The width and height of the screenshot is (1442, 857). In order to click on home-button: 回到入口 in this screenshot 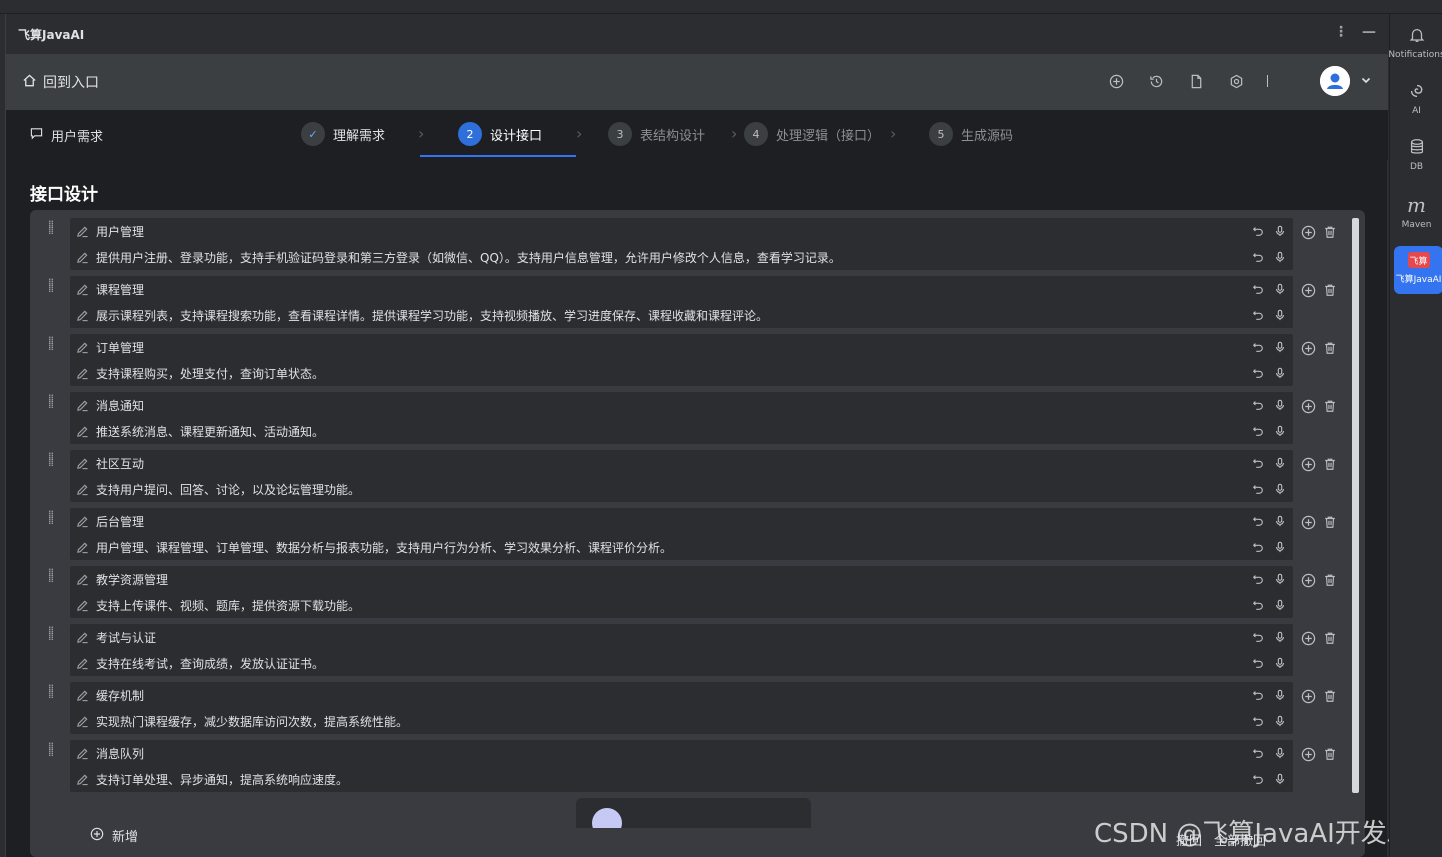, I will do `click(60, 82)`.